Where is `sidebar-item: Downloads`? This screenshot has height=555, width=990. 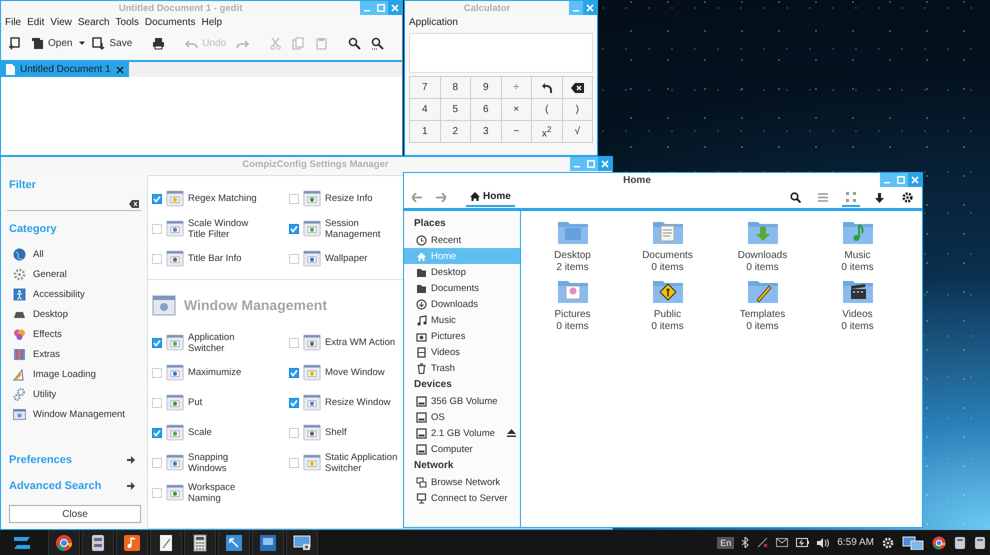
sidebar-item: Downloads is located at coordinates (462, 304).